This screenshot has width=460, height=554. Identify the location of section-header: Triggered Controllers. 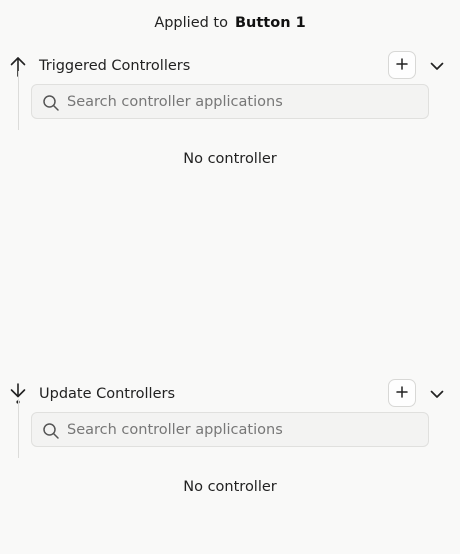
(230, 66).